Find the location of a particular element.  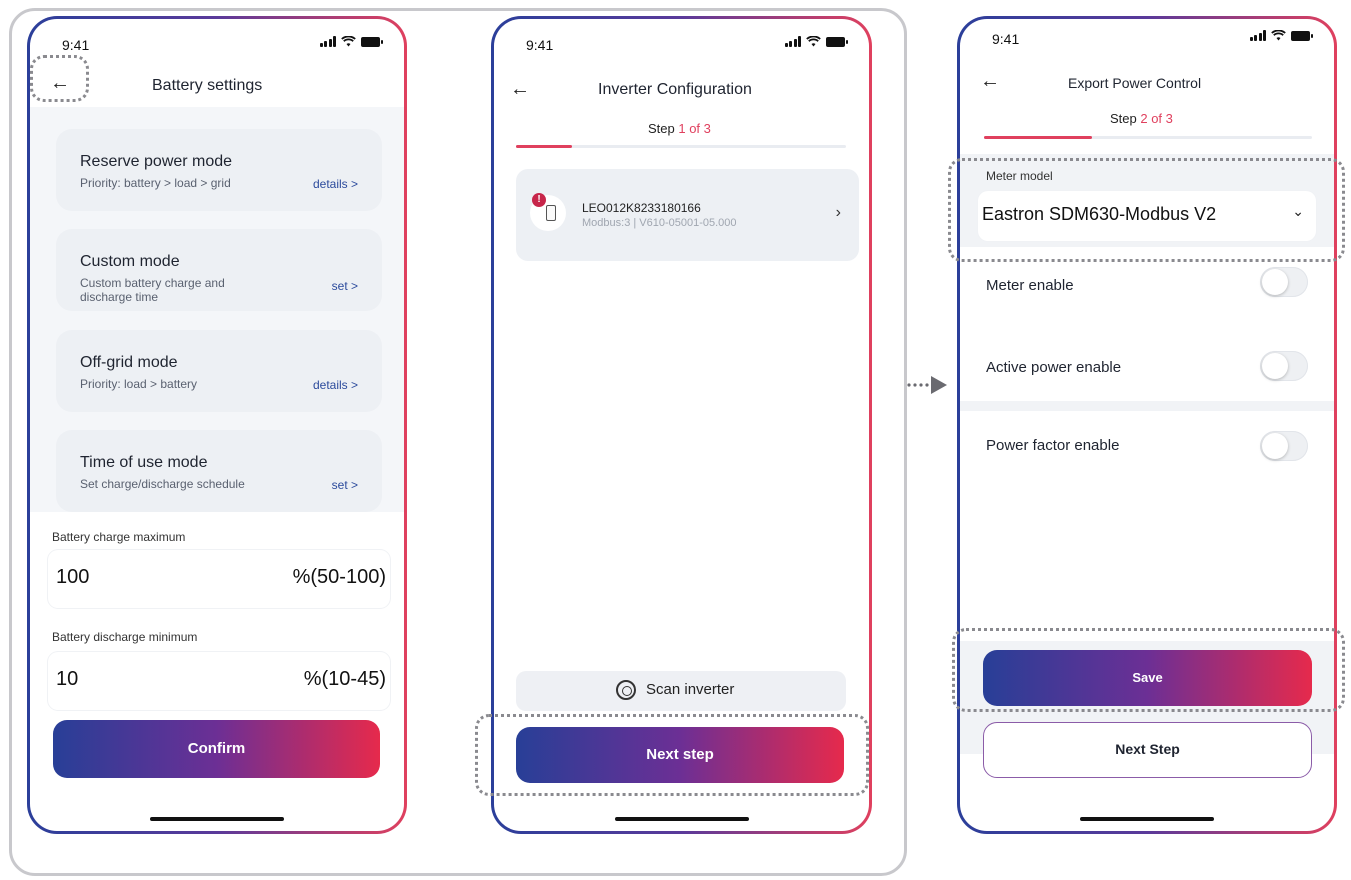

inverter-icon: ! is located at coordinates (548, 212).